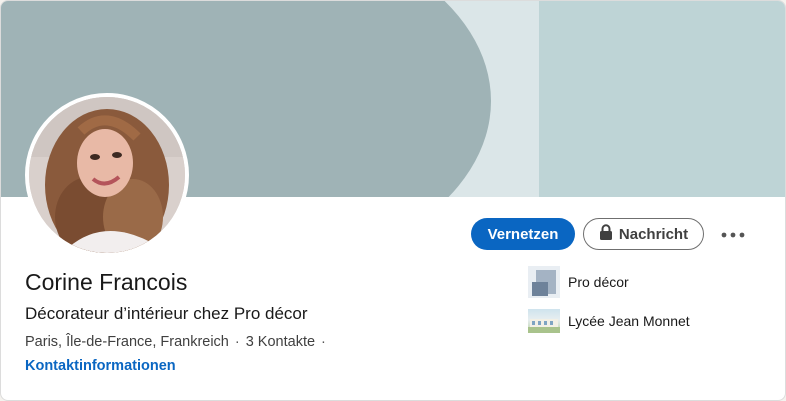  I want to click on avatar, so click(107, 175).